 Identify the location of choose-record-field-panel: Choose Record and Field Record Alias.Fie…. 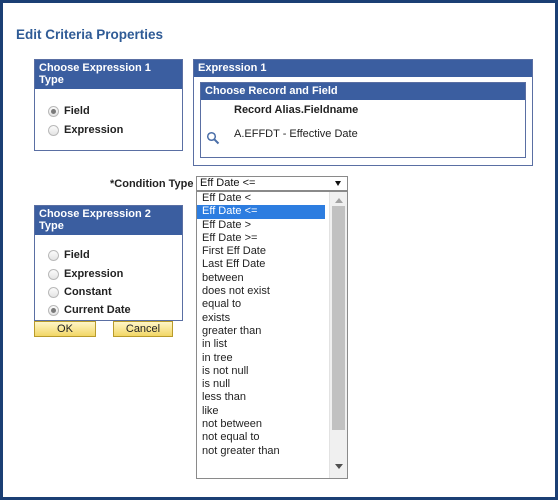
(363, 120).